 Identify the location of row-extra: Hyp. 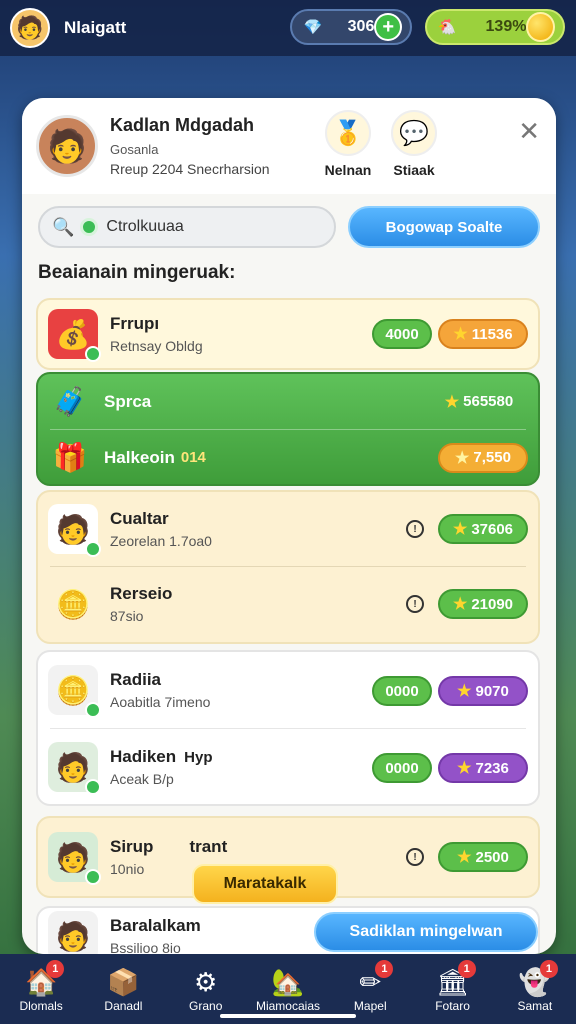
(198, 757).